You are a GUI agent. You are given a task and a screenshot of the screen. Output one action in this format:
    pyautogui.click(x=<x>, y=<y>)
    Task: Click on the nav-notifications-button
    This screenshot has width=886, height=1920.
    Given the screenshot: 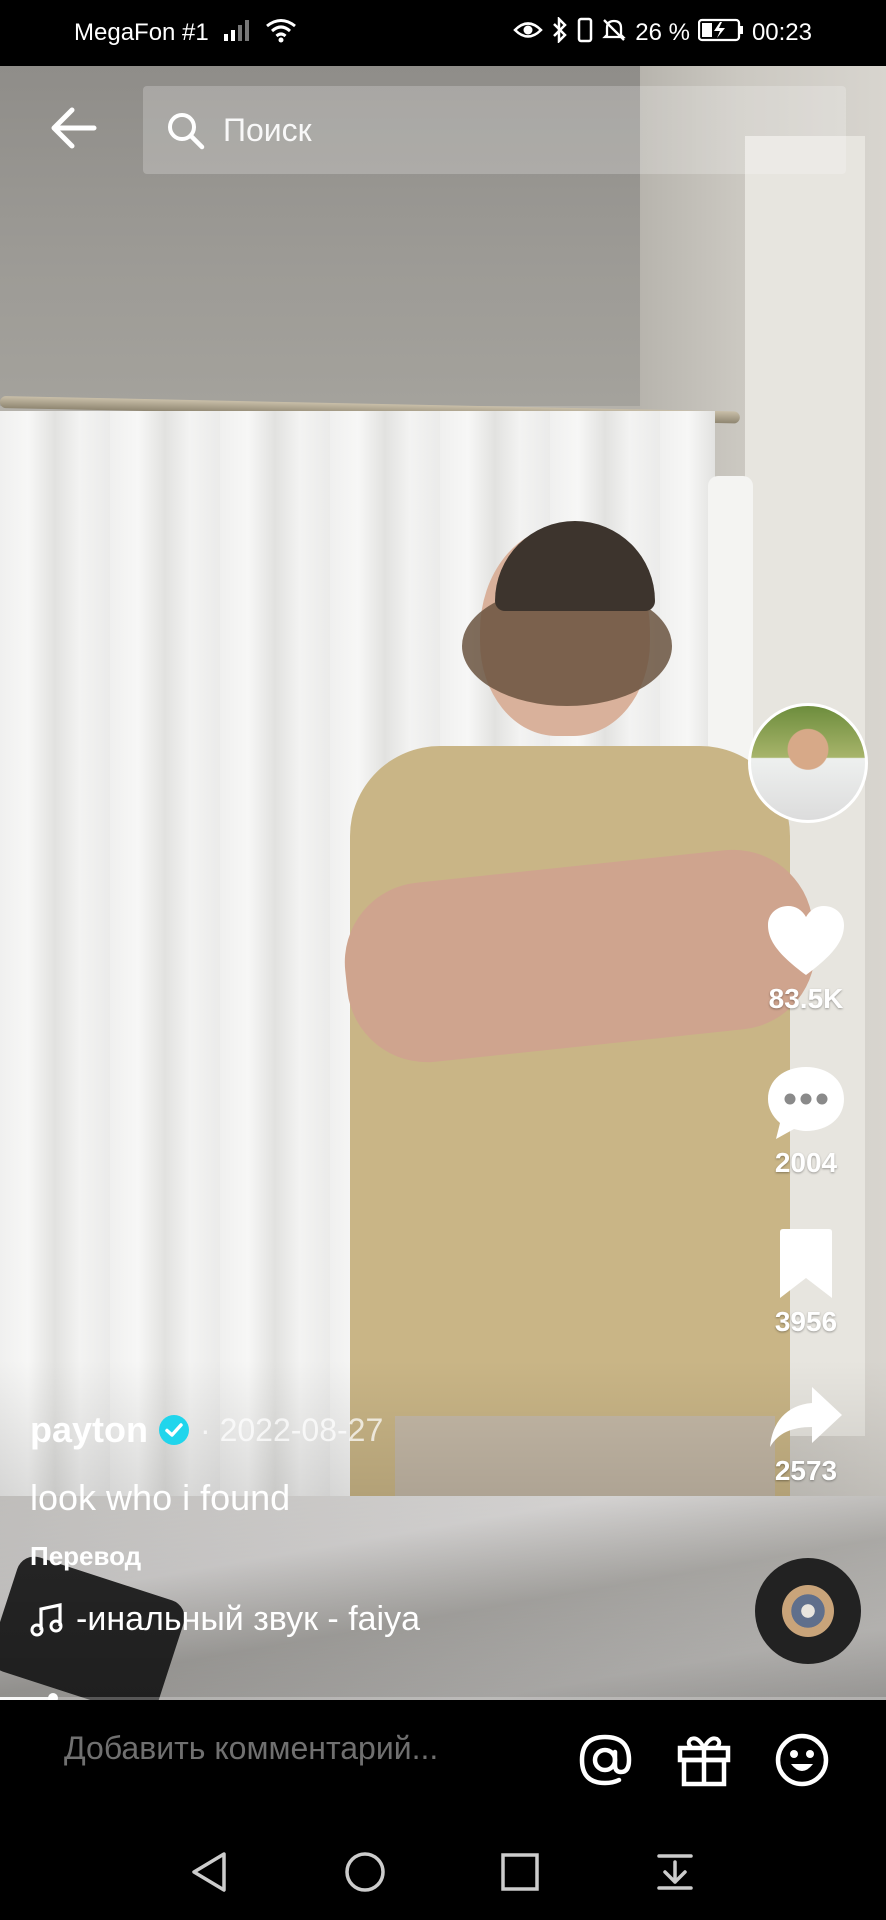 What is the action you would take?
    pyautogui.click(x=675, y=1872)
    